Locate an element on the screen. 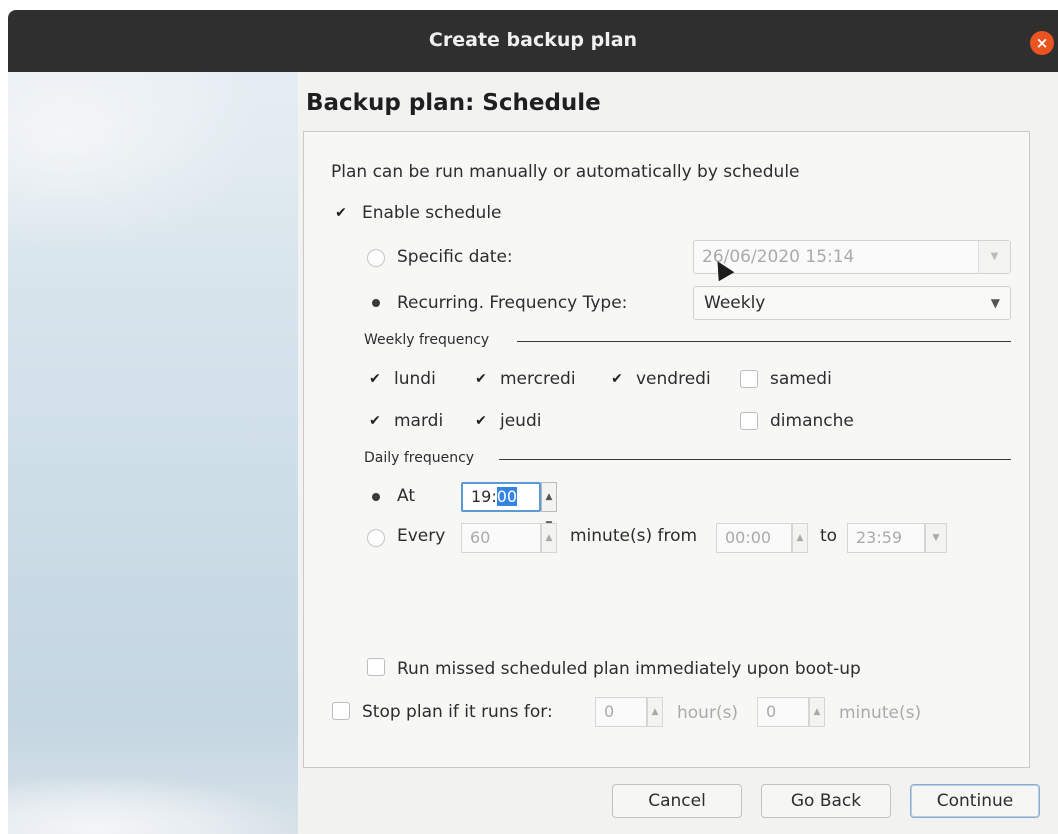  specific-date-field: 26/06/2020 15:14 ▼ is located at coordinates (852, 257).